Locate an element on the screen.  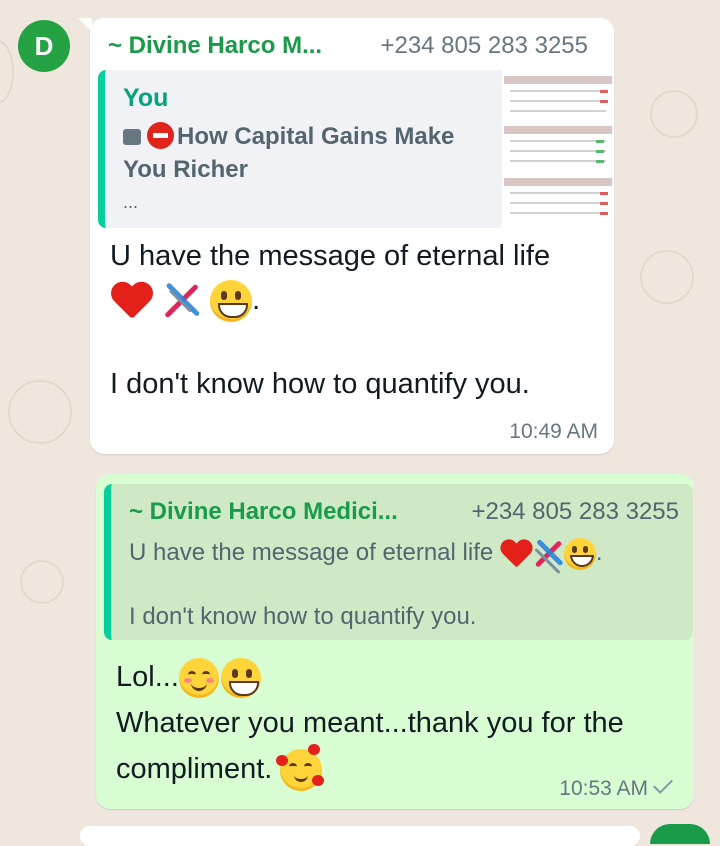
quoted-line-1: U have the message of eternal life is located at coordinates (311, 552).